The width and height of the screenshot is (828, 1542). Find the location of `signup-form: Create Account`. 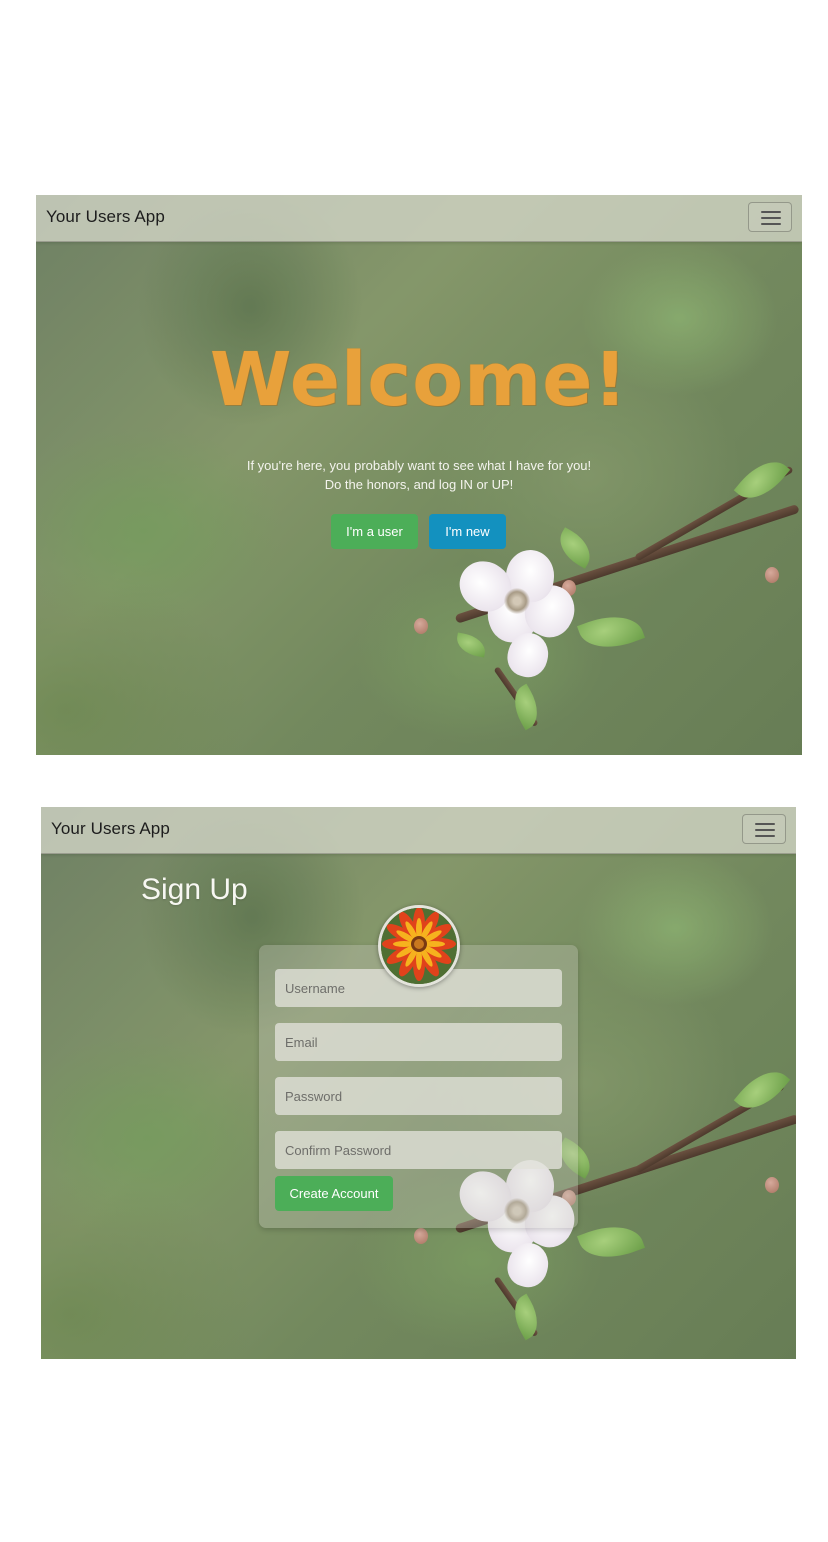

signup-form: Create Account is located at coordinates (418, 1086).